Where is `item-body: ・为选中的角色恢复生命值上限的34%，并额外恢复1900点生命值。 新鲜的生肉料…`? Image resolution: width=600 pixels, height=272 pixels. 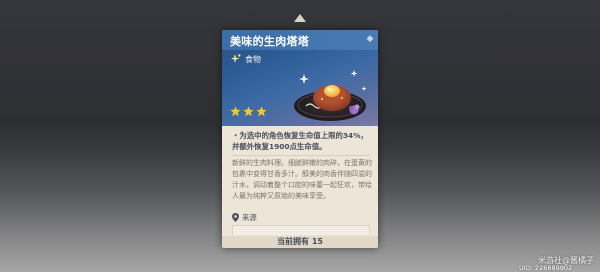
item-body: ・为选中的角色恢复生命值上限的34%，并额外恢复1900点生命值。 新鲜的生肉料… is located at coordinates (300, 187).